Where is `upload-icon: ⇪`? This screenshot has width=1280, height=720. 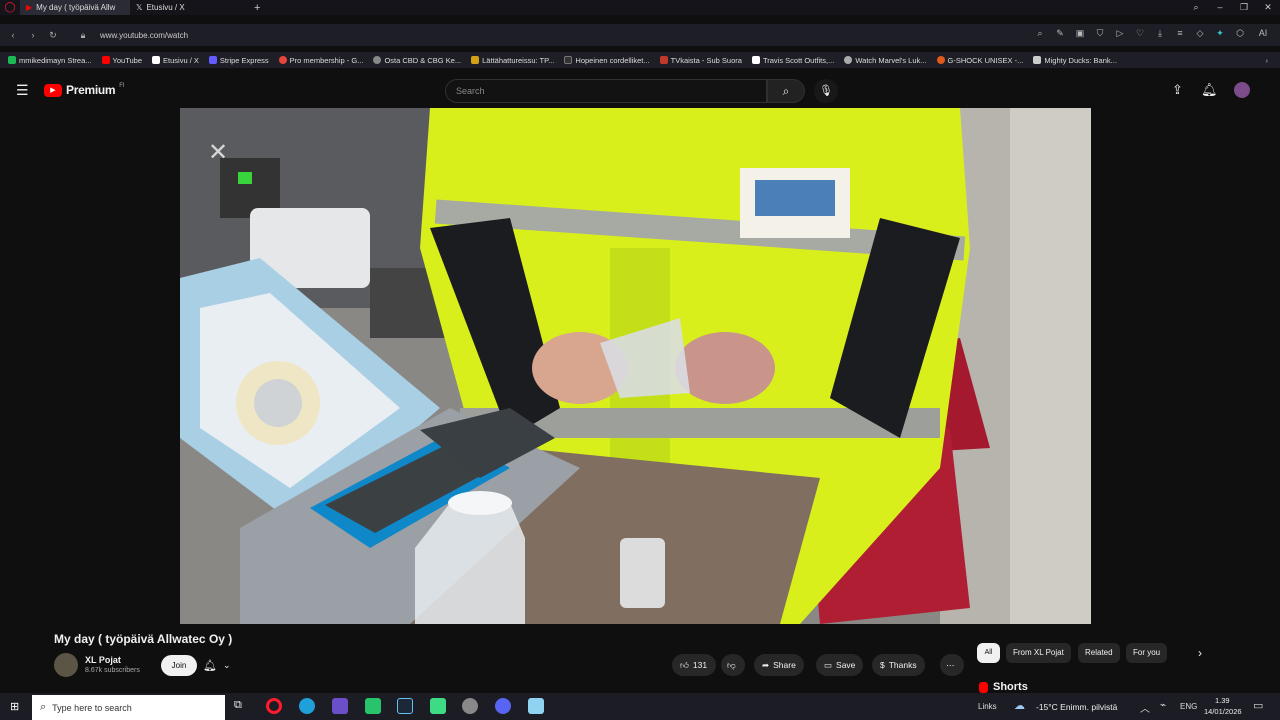 upload-icon: ⇪ is located at coordinates (1177, 90).